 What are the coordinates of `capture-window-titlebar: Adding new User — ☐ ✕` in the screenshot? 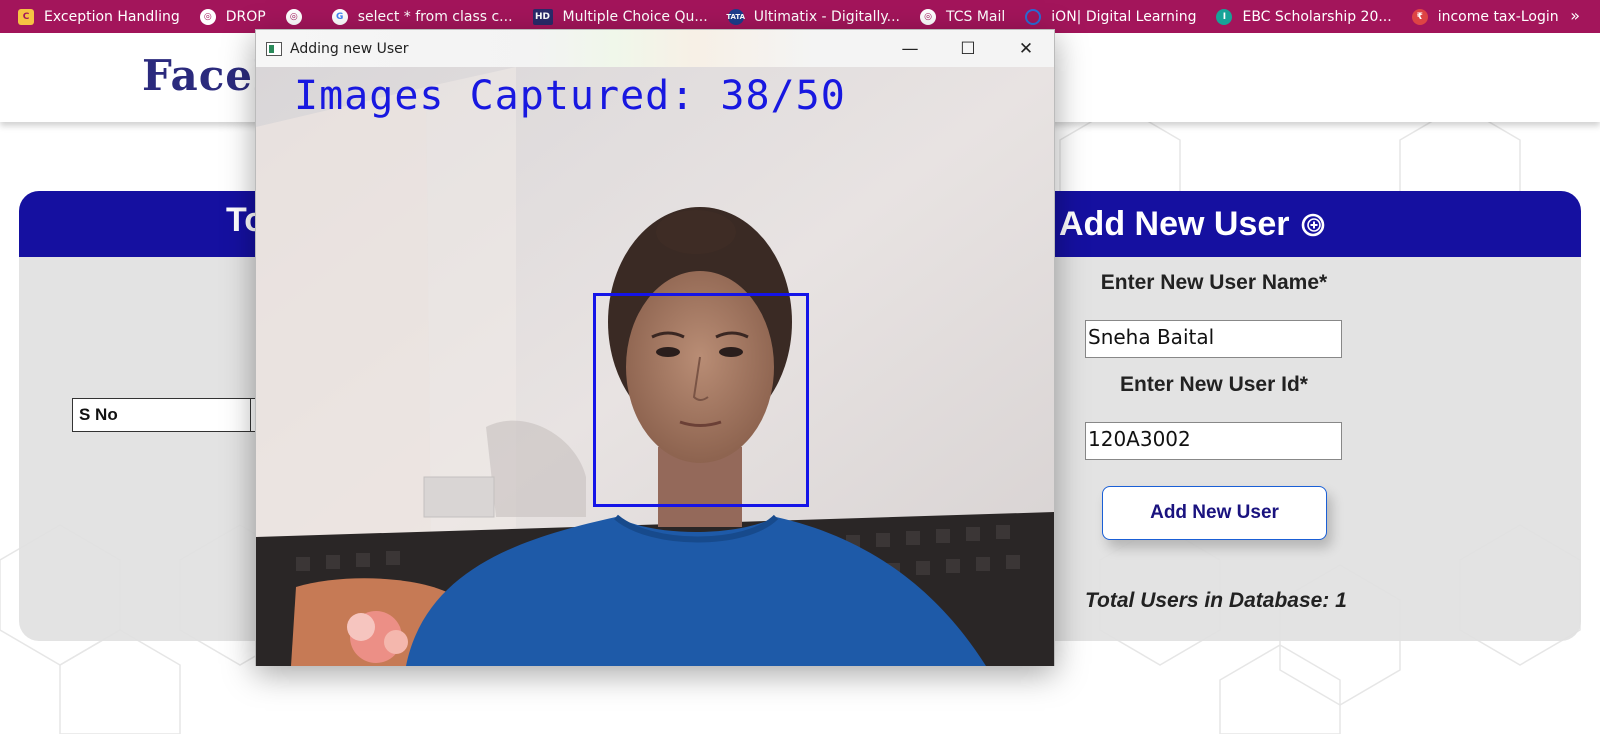 It's located at (655, 48).